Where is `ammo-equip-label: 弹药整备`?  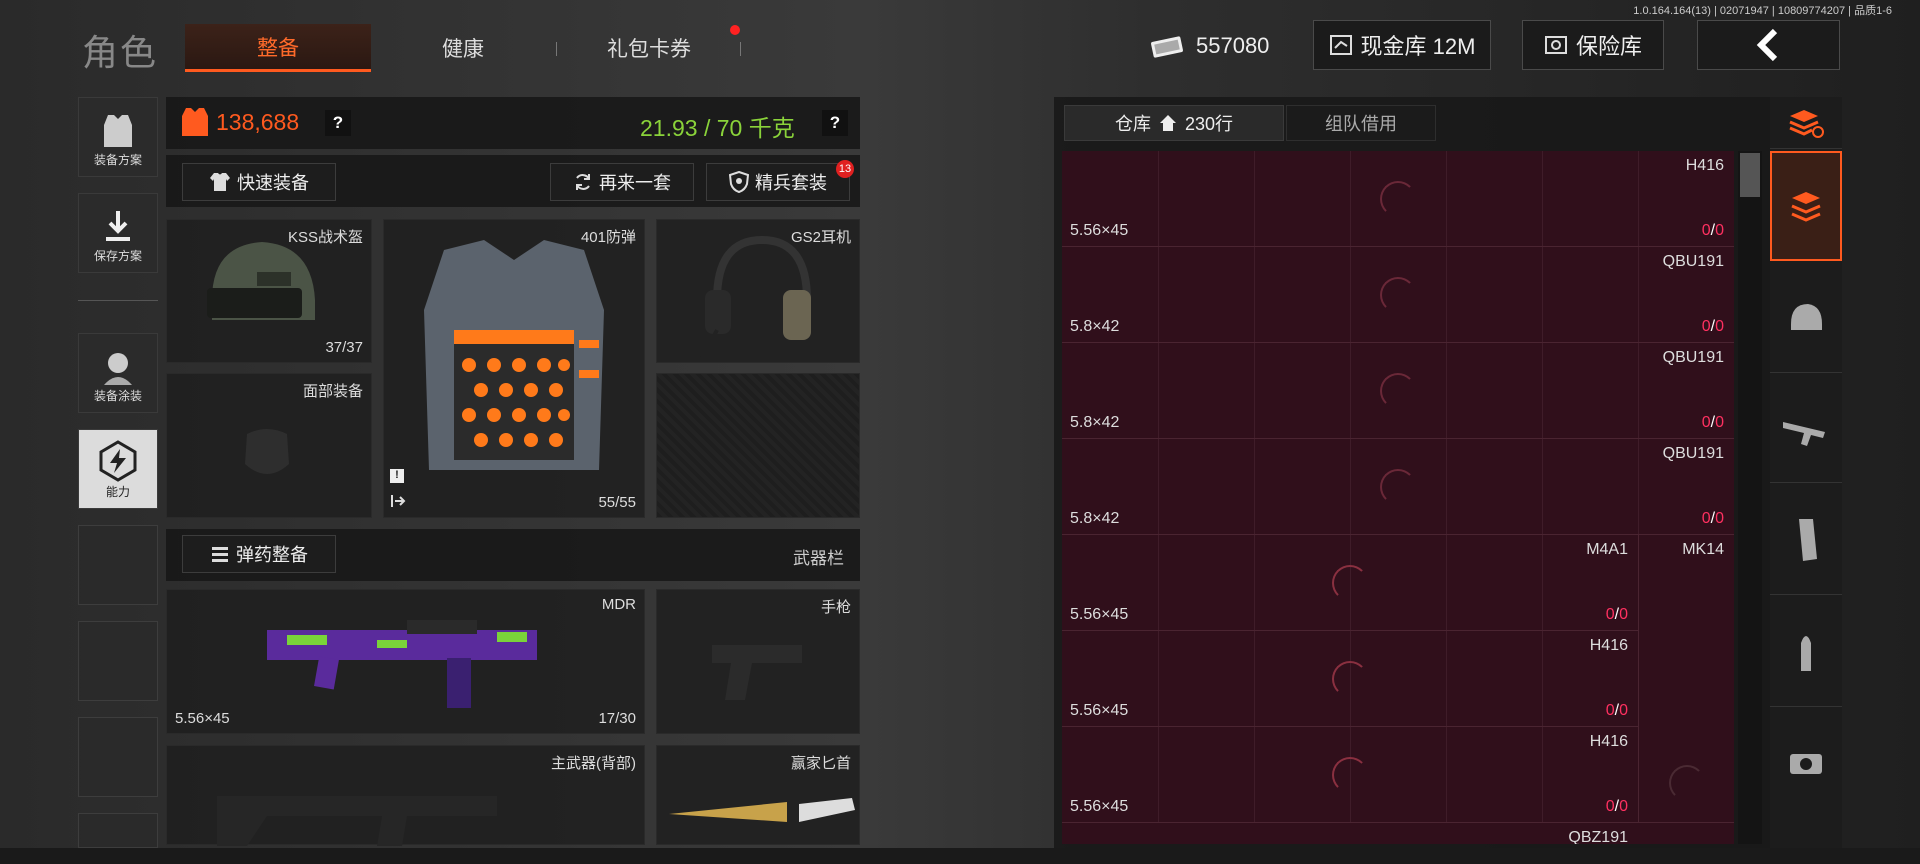 ammo-equip-label: 弹药整备 is located at coordinates (272, 555).